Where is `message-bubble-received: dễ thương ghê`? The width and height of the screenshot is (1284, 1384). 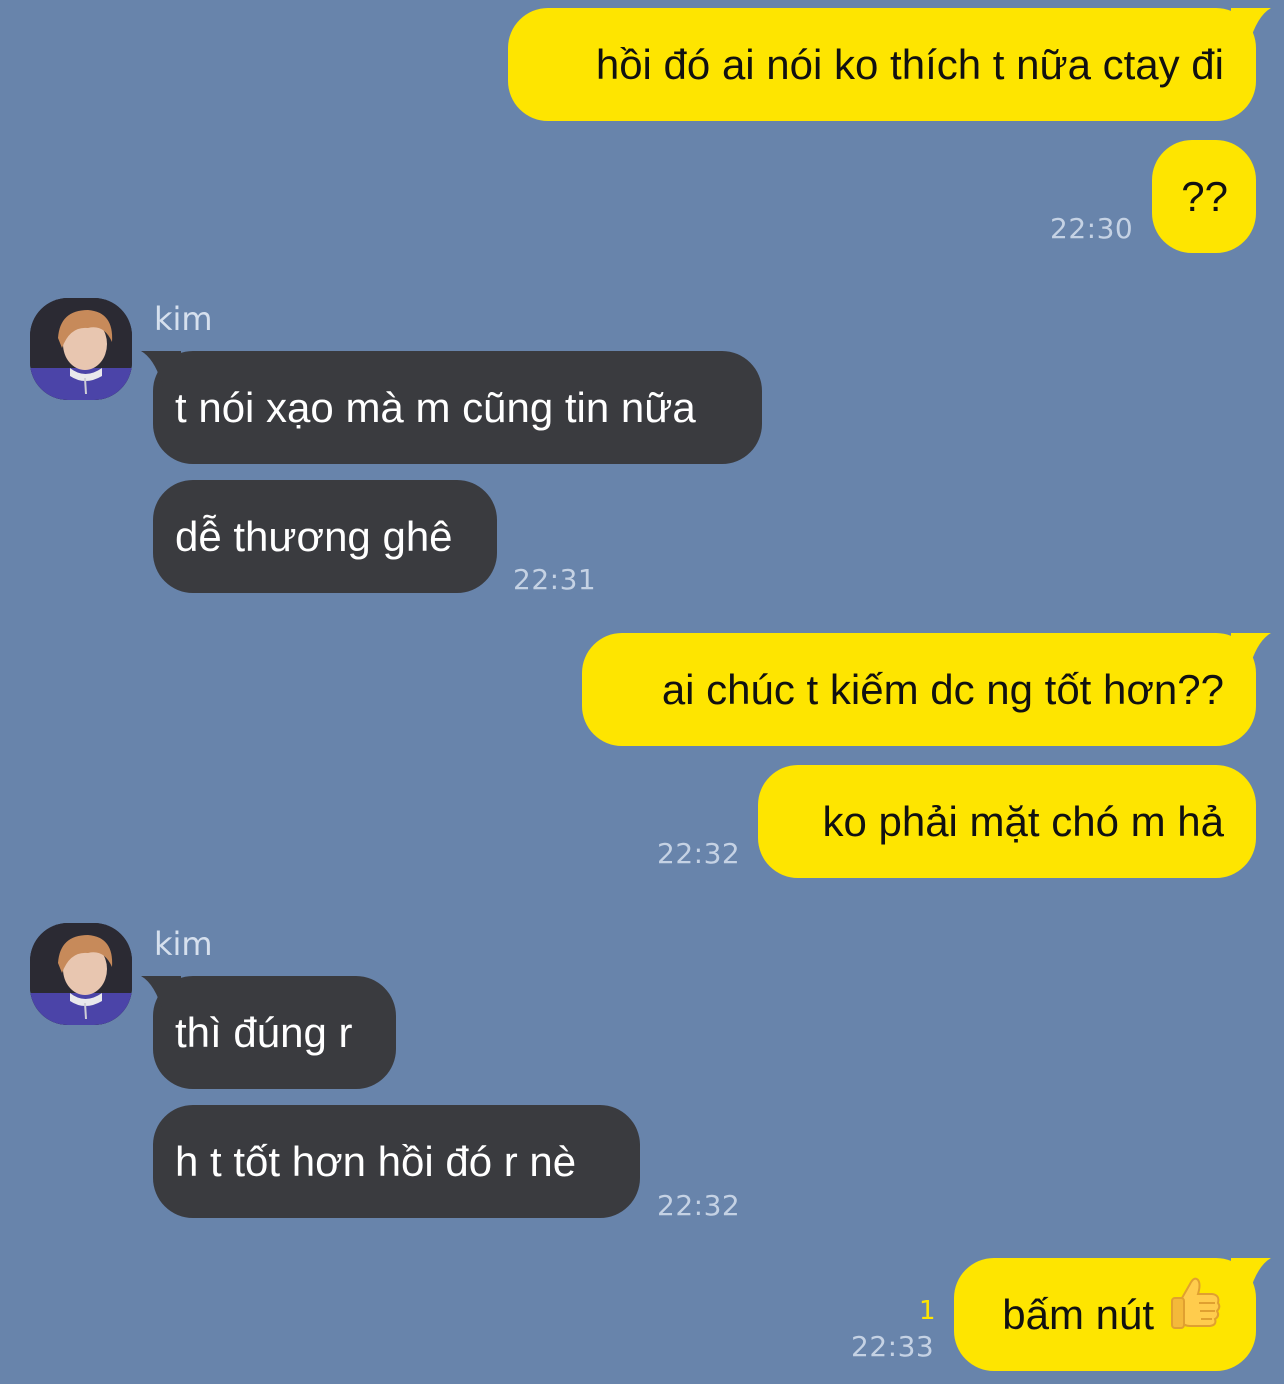 message-bubble-received: dễ thương ghê is located at coordinates (325, 536).